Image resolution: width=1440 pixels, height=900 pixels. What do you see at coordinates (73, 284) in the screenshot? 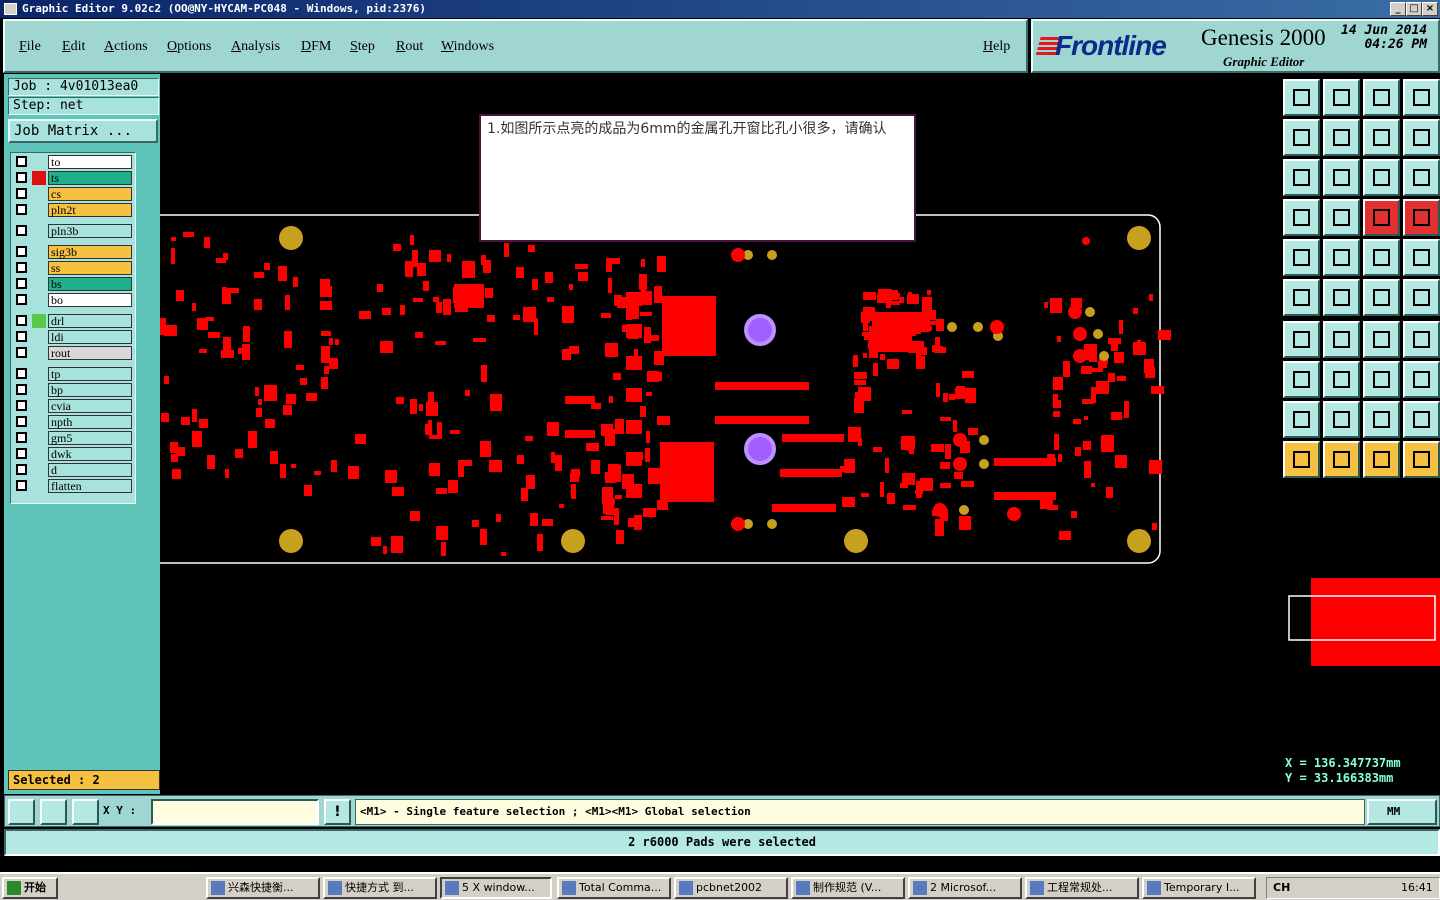
I see `layer-row-bs: bs` at bounding box center [73, 284].